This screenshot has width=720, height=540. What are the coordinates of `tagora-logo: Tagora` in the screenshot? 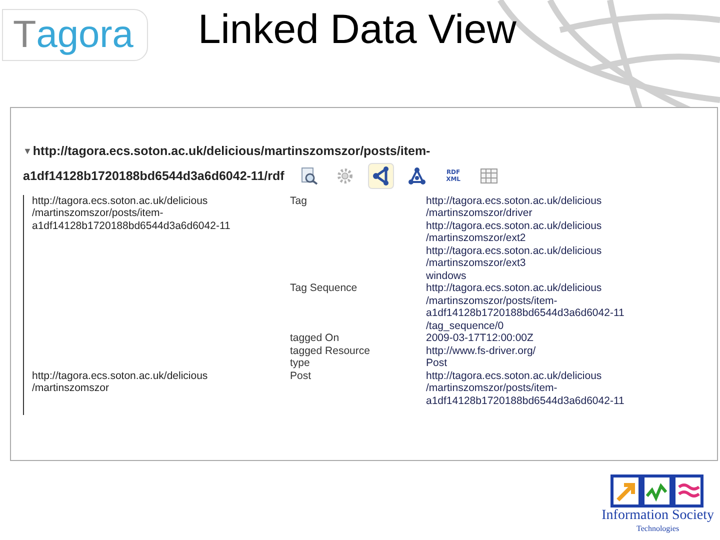 It's located at (75, 34).